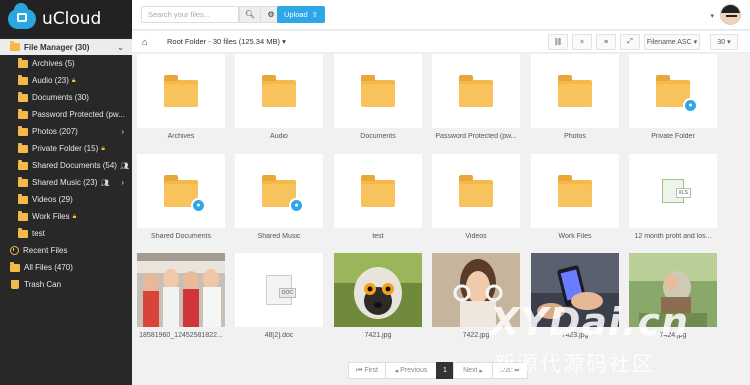 This screenshot has width=750, height=385. I want to click on avatar, so click(730, 14).